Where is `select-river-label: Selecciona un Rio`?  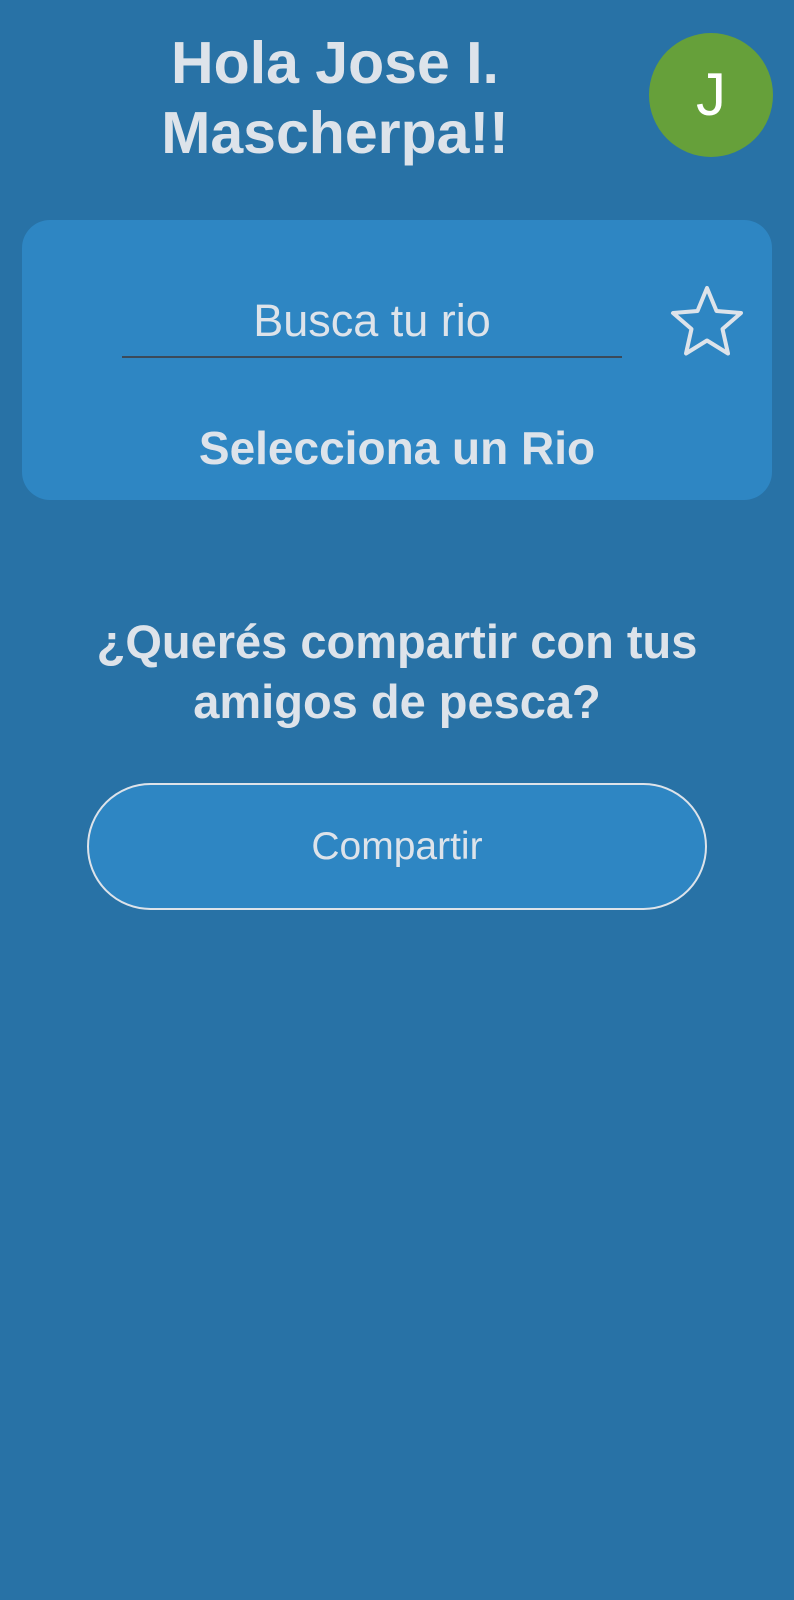
select-river-label: Selecciona un Rio is located at coordinates (397, 448).